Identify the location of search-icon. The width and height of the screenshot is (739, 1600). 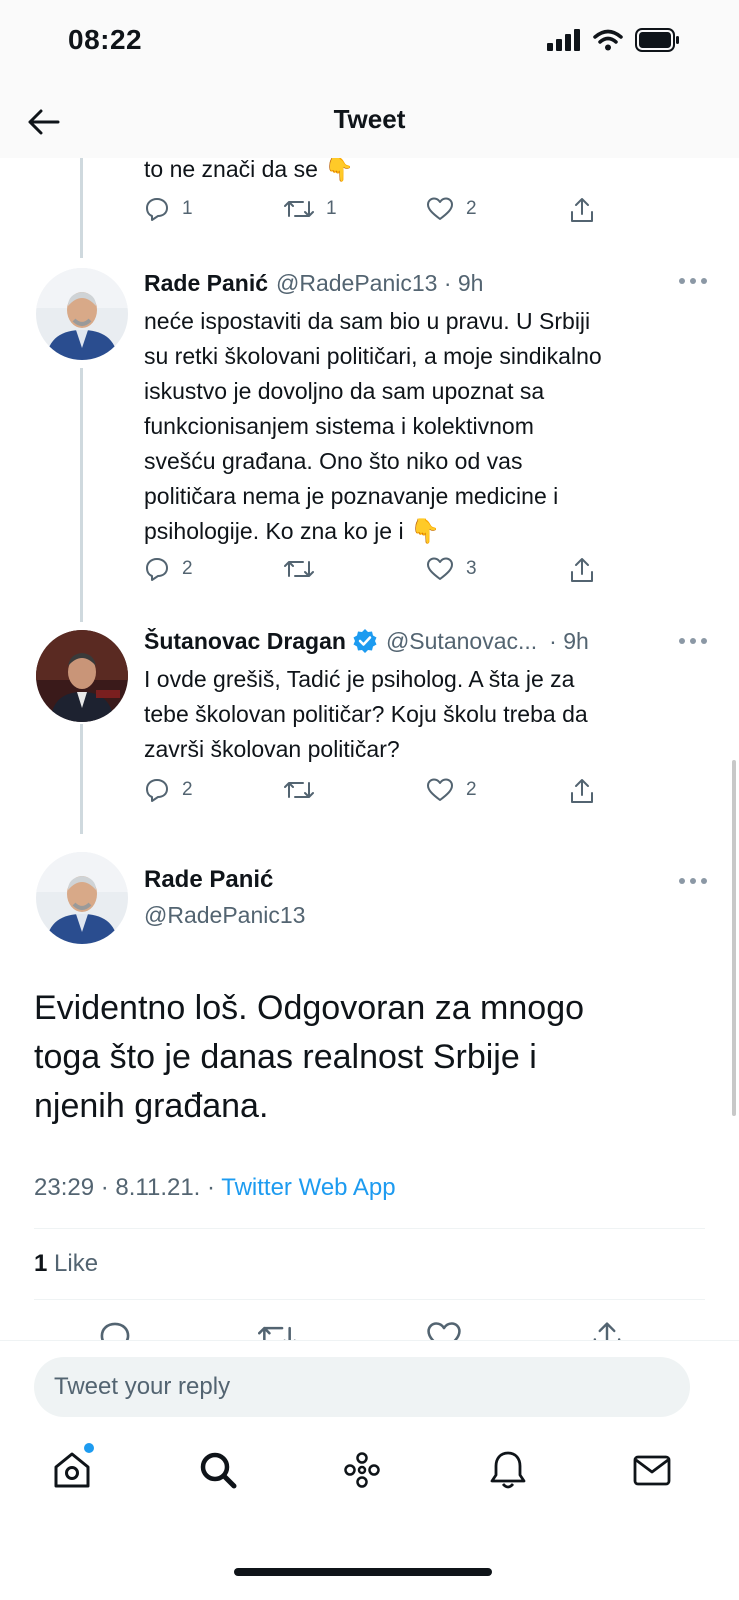
(218, 1470).